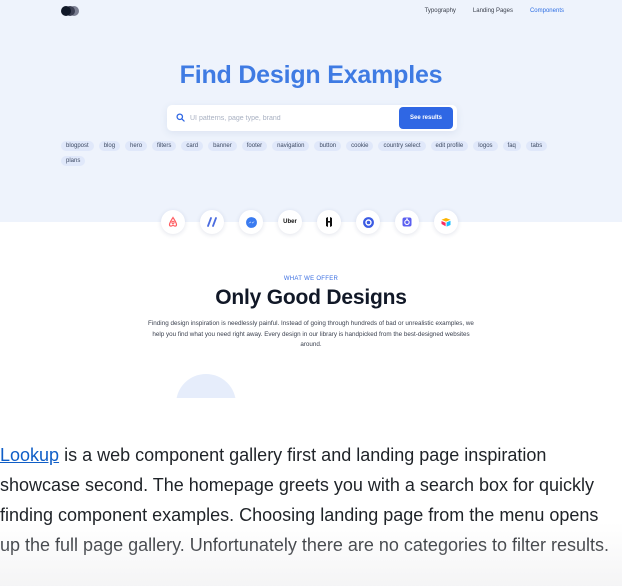 This screenshot has width=622, height=586. What do you see at coordinates (29, 455) in the screenshot?
I see `lookup-link: Lookup` at bounding box center [29, 455].